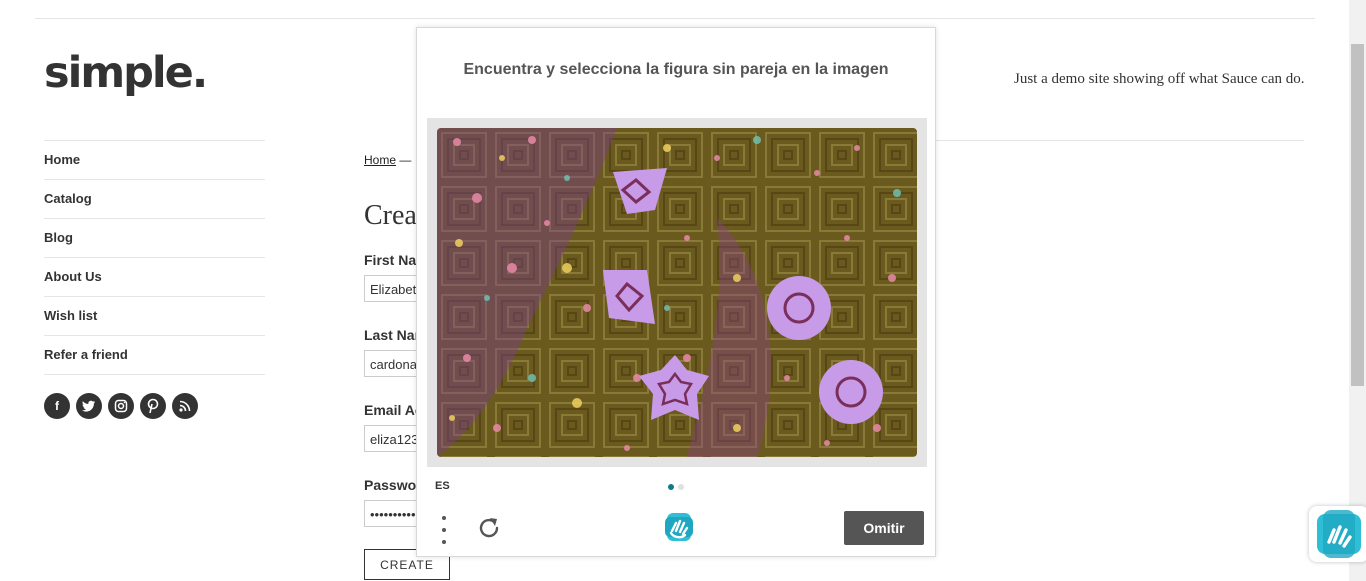 The image size is (1366, 581). Describe the element at coordinates (154, 237) in the screenshot. I see `sidebar-item-blog: Blog` at that location.